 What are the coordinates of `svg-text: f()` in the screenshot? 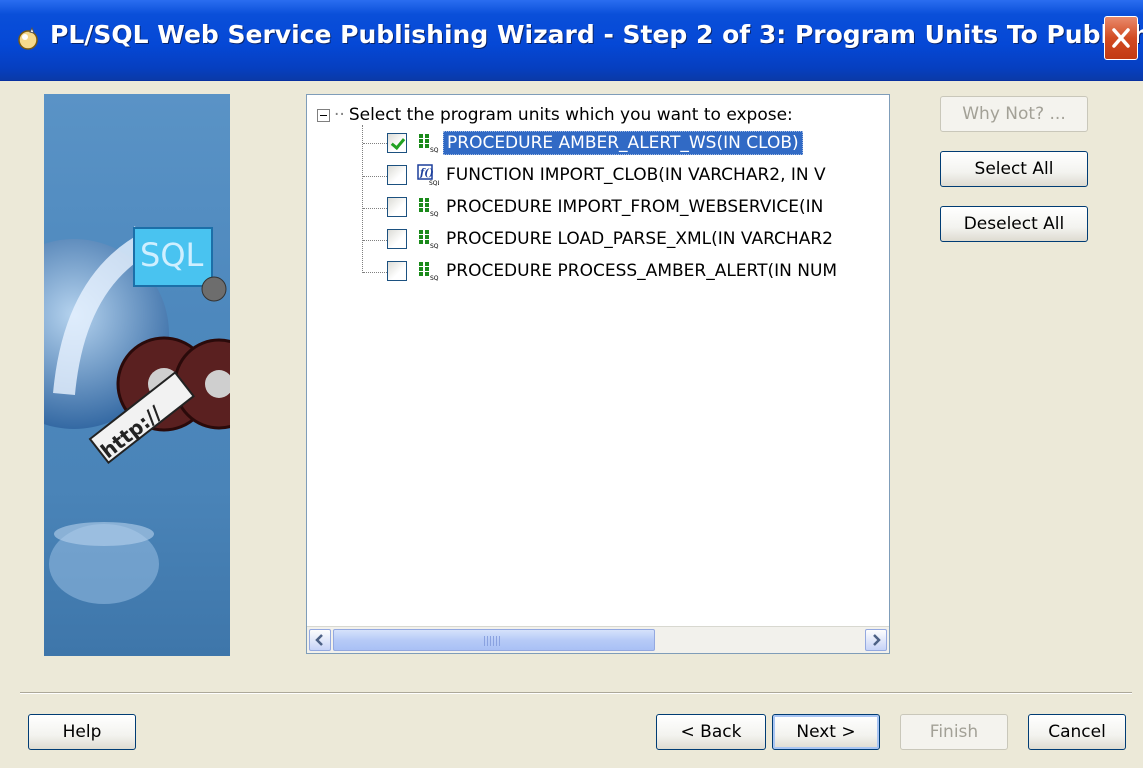 It's located at (426, 173).